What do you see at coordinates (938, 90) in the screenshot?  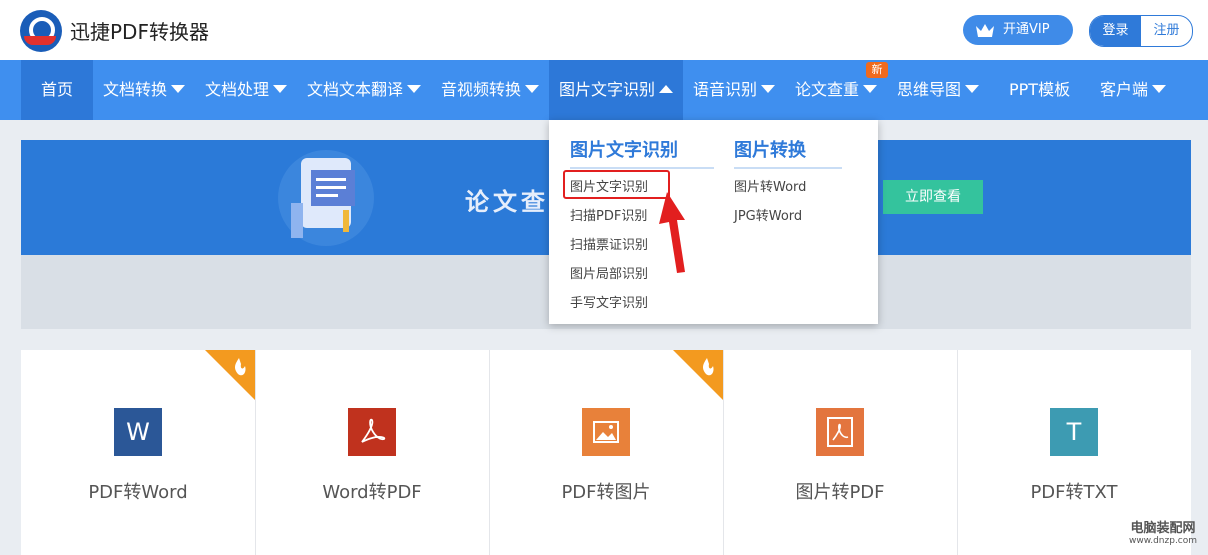 I see `nav-mindmap: 思维导图` at bounding box center [938, 90].